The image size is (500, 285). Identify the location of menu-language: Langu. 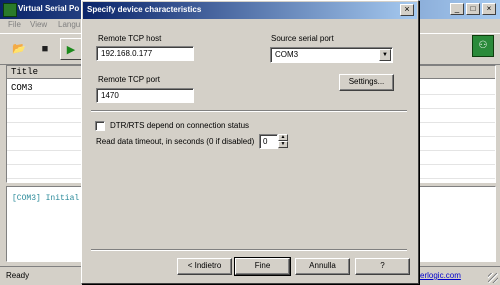
(69, 24).